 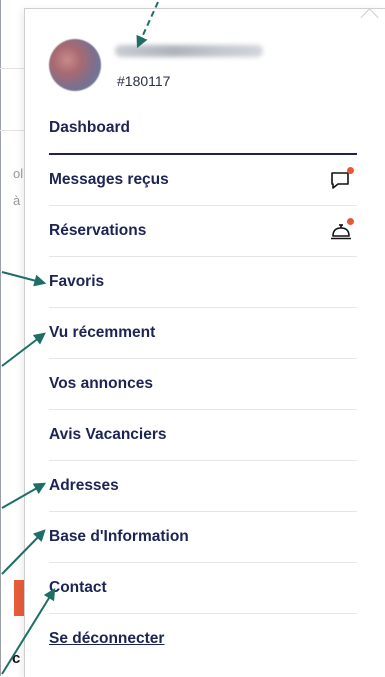 I want to click on menu-item-label: Favoris, so click(x=77, y=281).